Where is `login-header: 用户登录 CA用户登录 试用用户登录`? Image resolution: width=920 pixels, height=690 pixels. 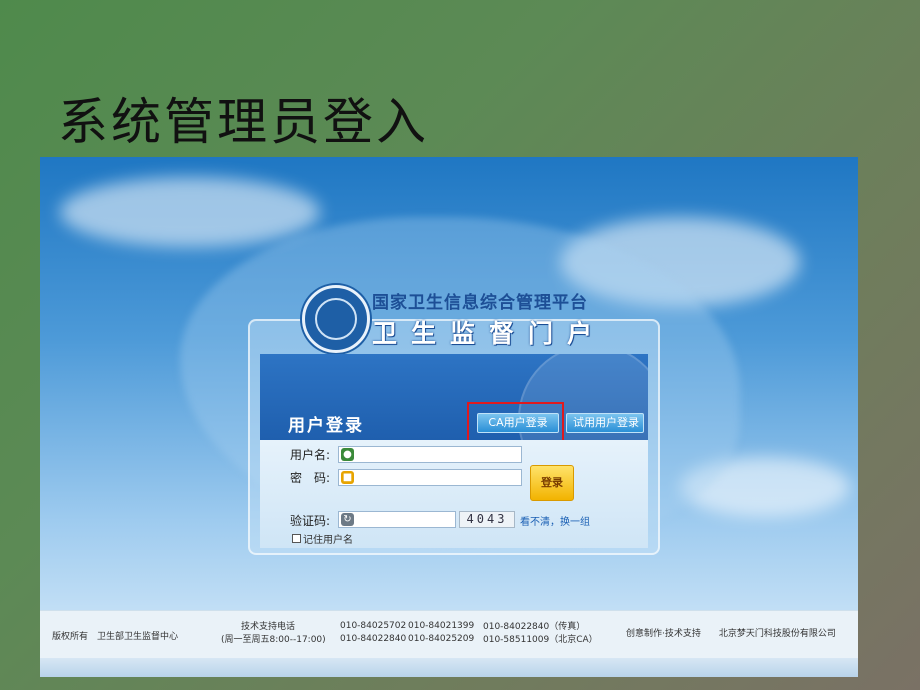 login-header: 用户登录 CA用户登录 试用用户登录 is located at coordinates (454, 397).